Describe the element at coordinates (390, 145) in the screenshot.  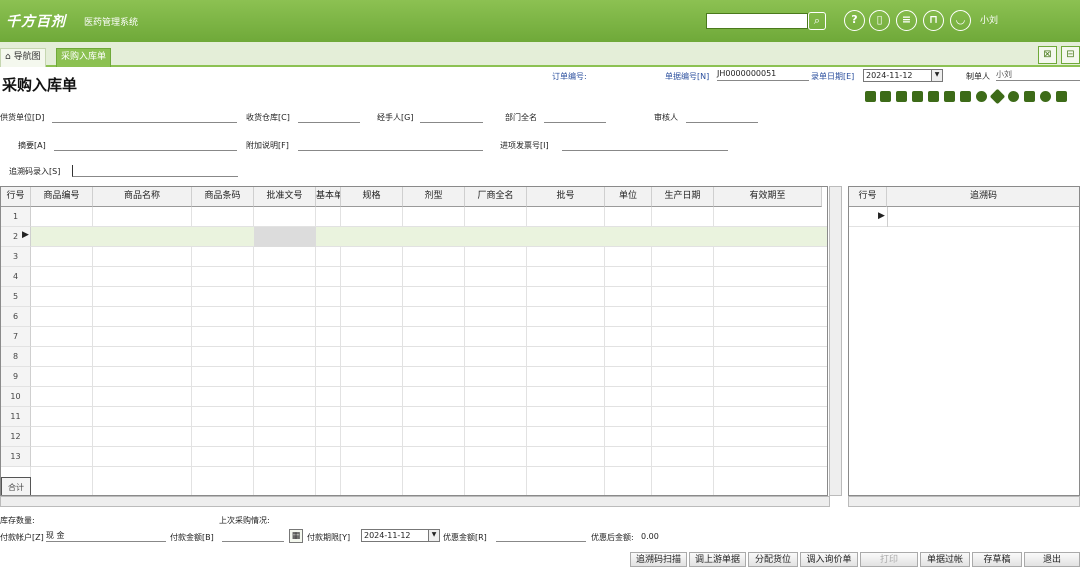
I see `extra-field` at that location.